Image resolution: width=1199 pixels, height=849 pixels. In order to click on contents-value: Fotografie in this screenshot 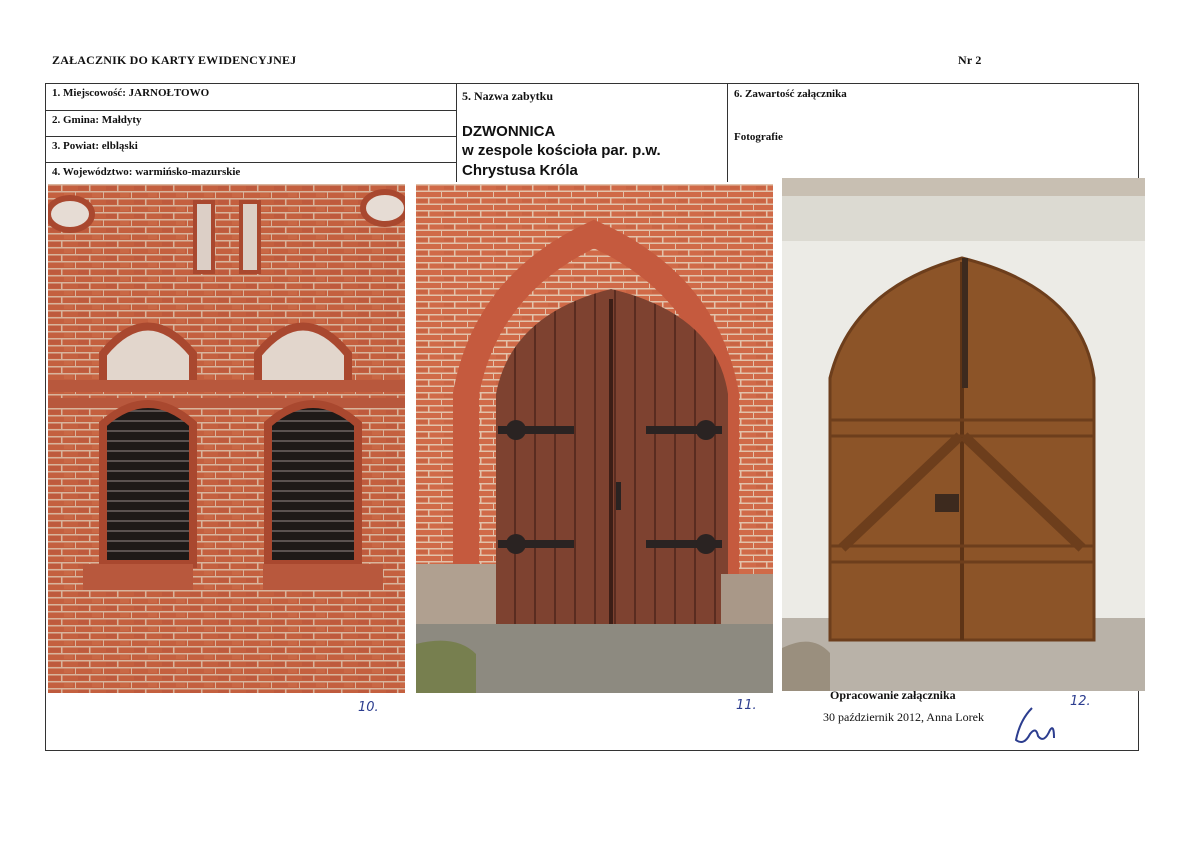, I will do `click(758, 137)`.